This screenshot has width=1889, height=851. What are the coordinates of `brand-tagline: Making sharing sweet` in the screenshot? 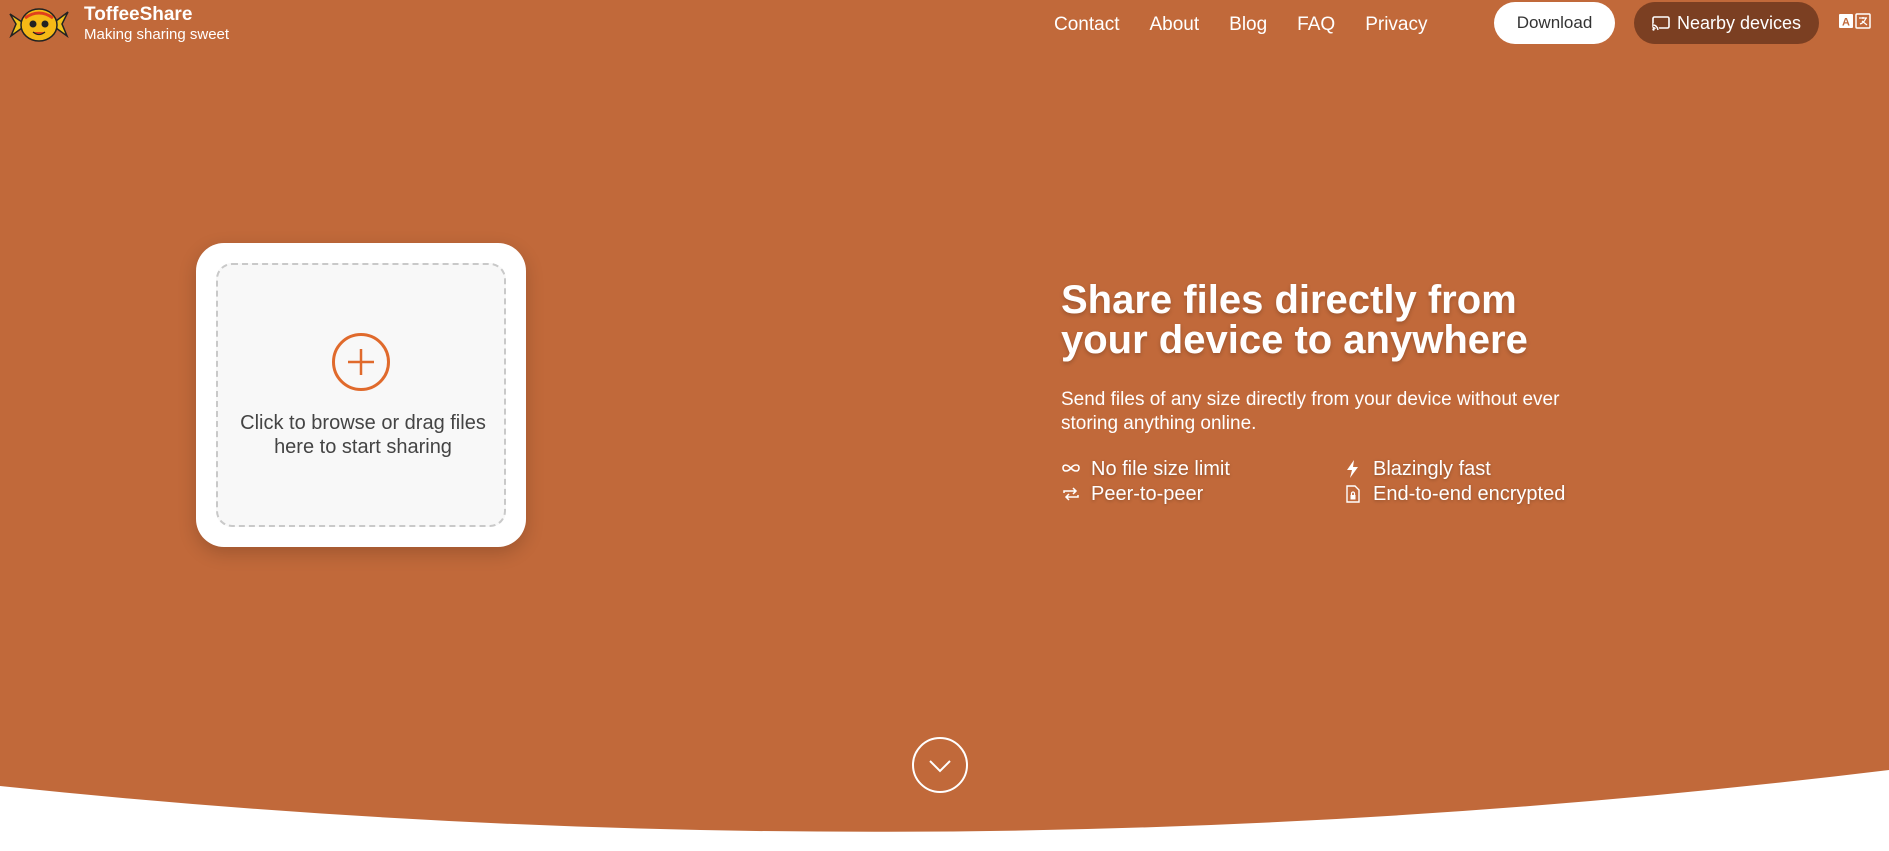 It's located at (157, 34).